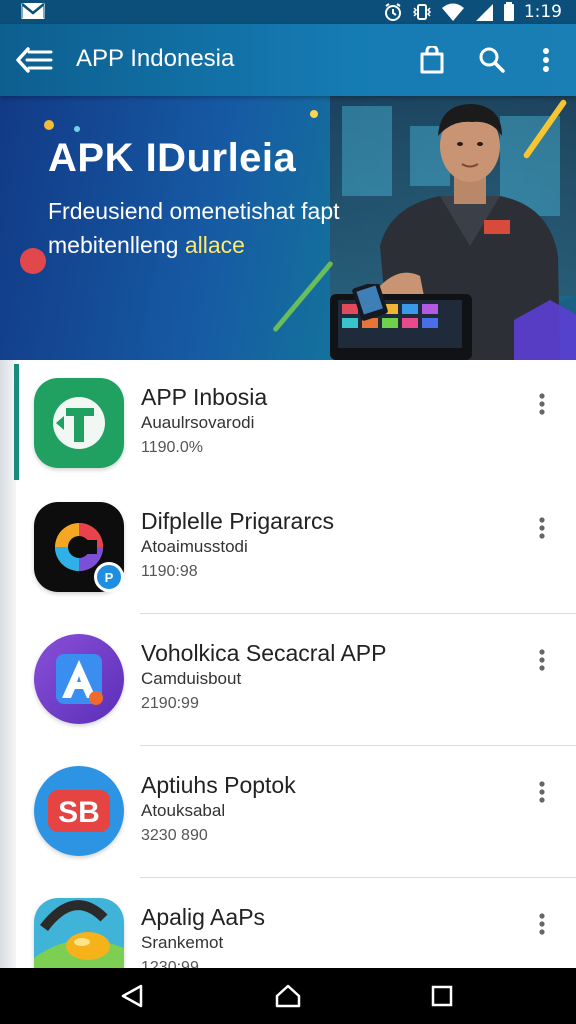 This screenshot has height=1024, width=576. What do you see at coordinates (238, 521) in the screenshot?
I see `app-name: Difplelle Prigararcs` at bounding box center [238, 521].